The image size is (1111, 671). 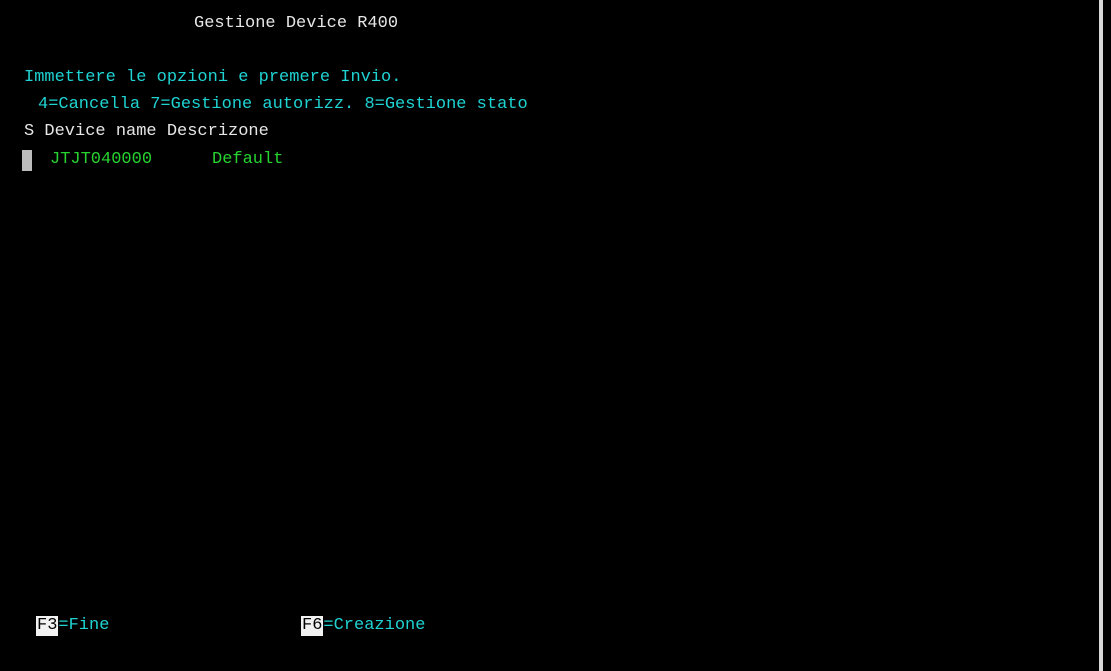 I want to click on device-name-cell: JTJT040000, so click(x=101, y=159).